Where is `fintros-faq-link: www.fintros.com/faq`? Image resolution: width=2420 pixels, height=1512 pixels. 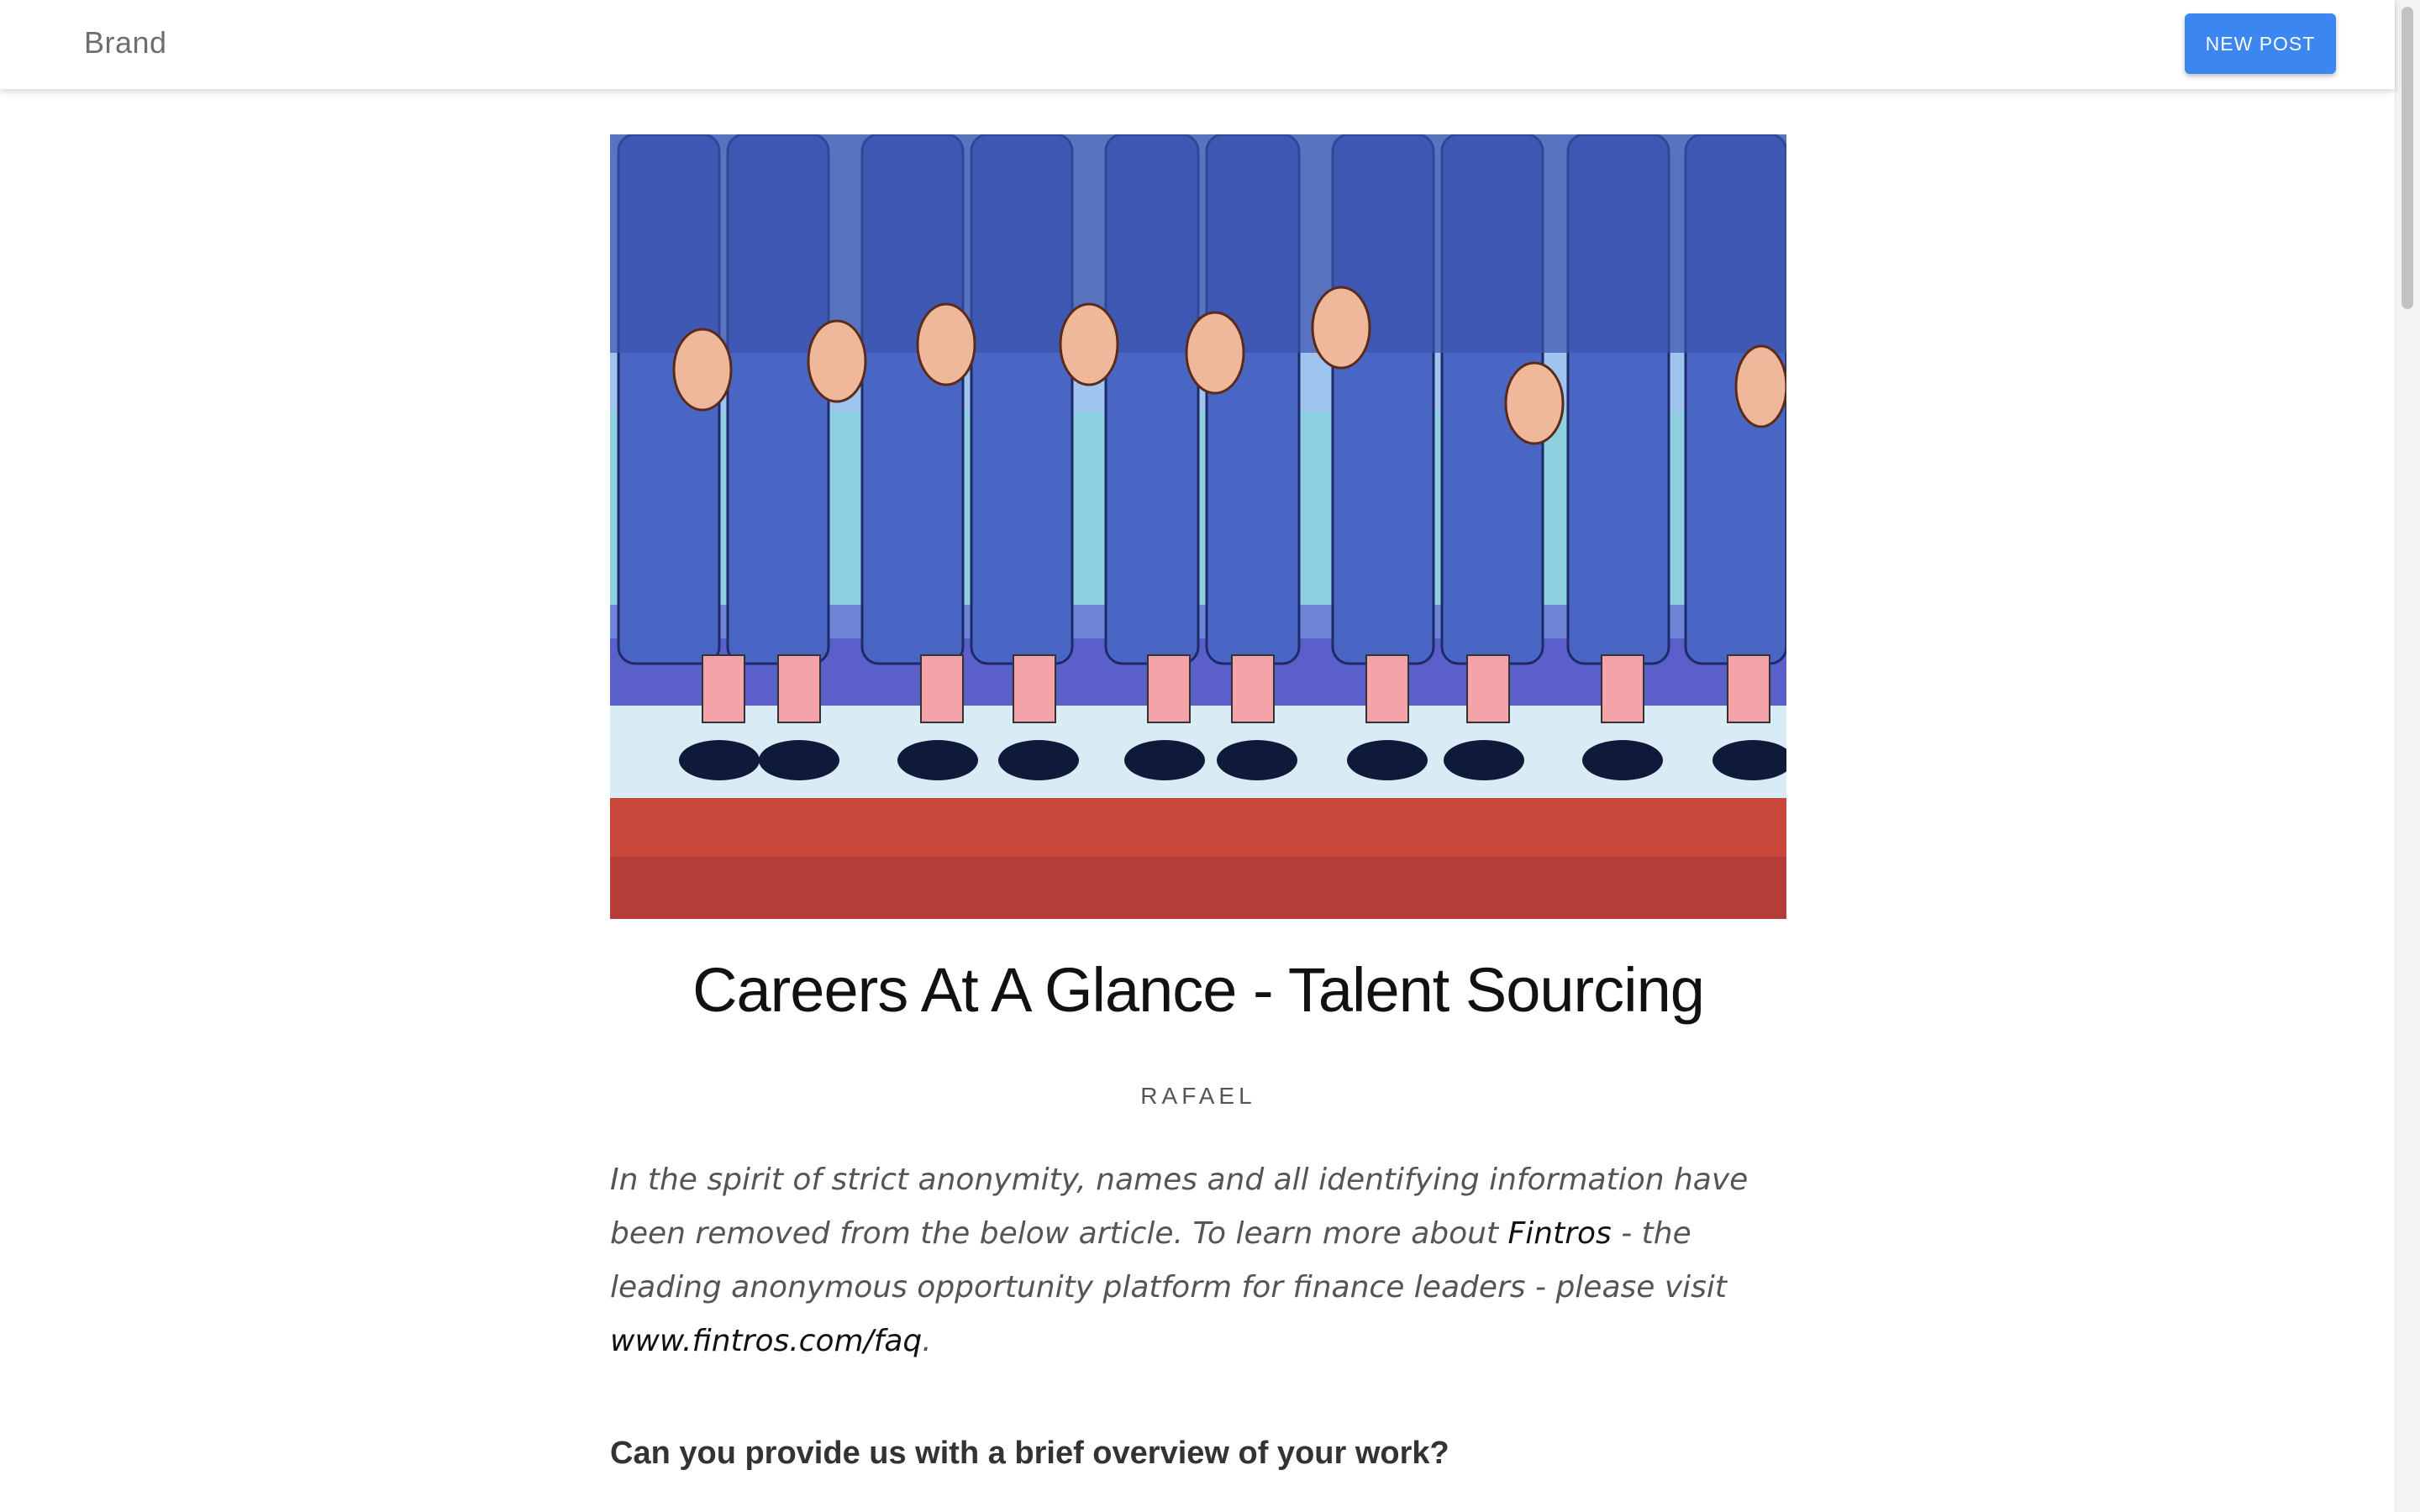 fintros-faq-link: www.fintros.com/faq is located at coordinates (766, 1341).